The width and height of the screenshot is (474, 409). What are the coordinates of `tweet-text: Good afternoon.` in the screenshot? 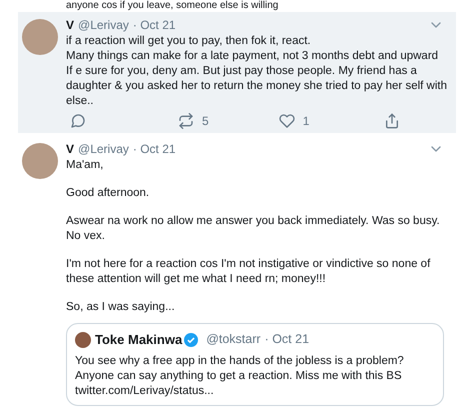 It's located at (108, 193).